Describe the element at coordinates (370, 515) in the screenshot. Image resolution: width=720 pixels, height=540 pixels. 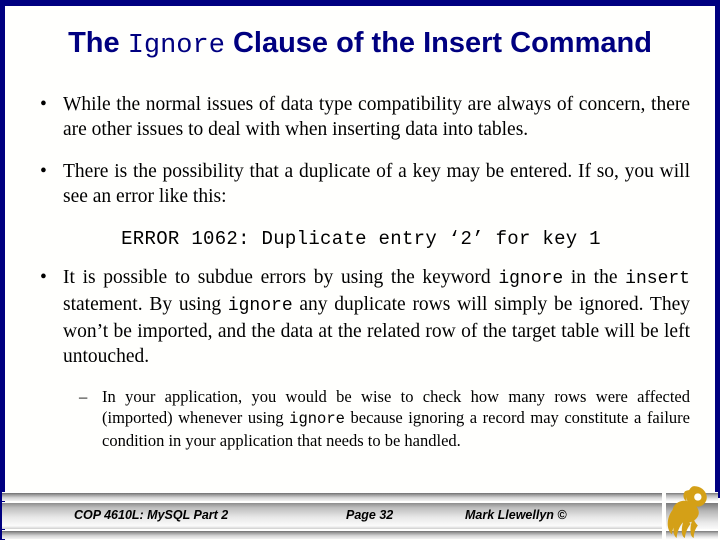
I see `footer-page-number: Page 32` at that location.